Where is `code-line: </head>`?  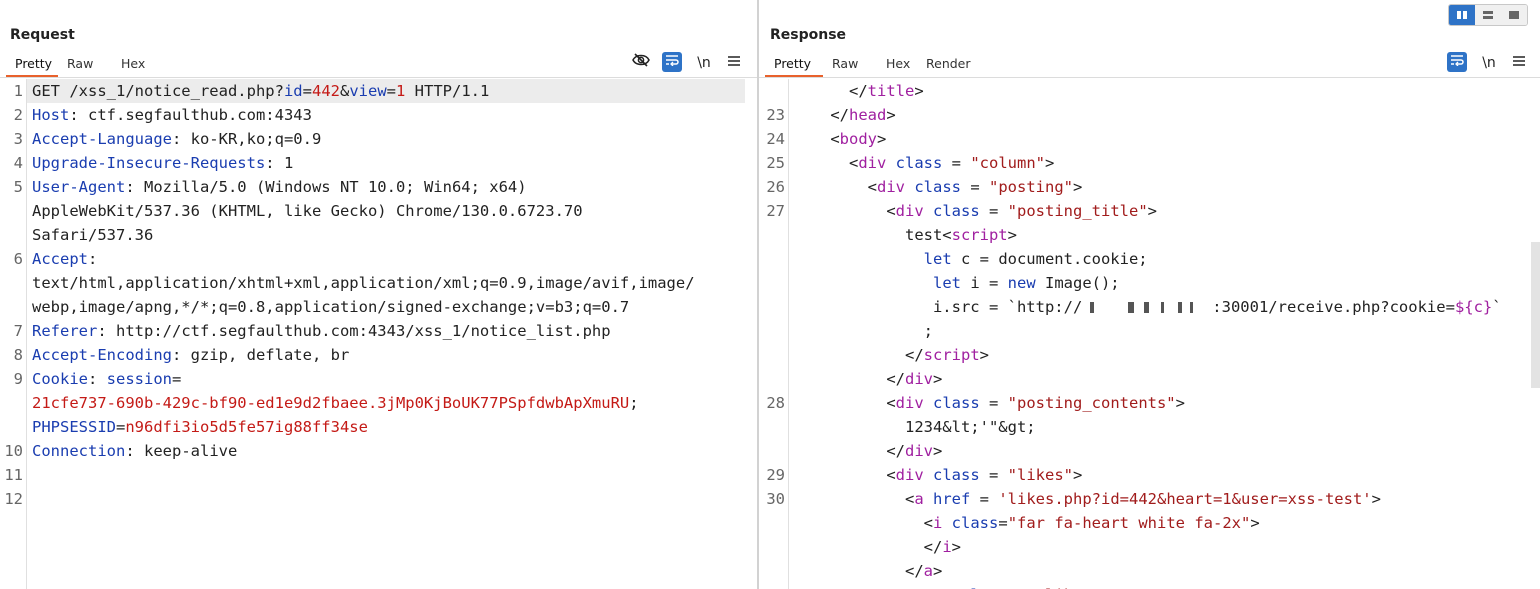
code-line: </head> is located at coordinates (844, 115).